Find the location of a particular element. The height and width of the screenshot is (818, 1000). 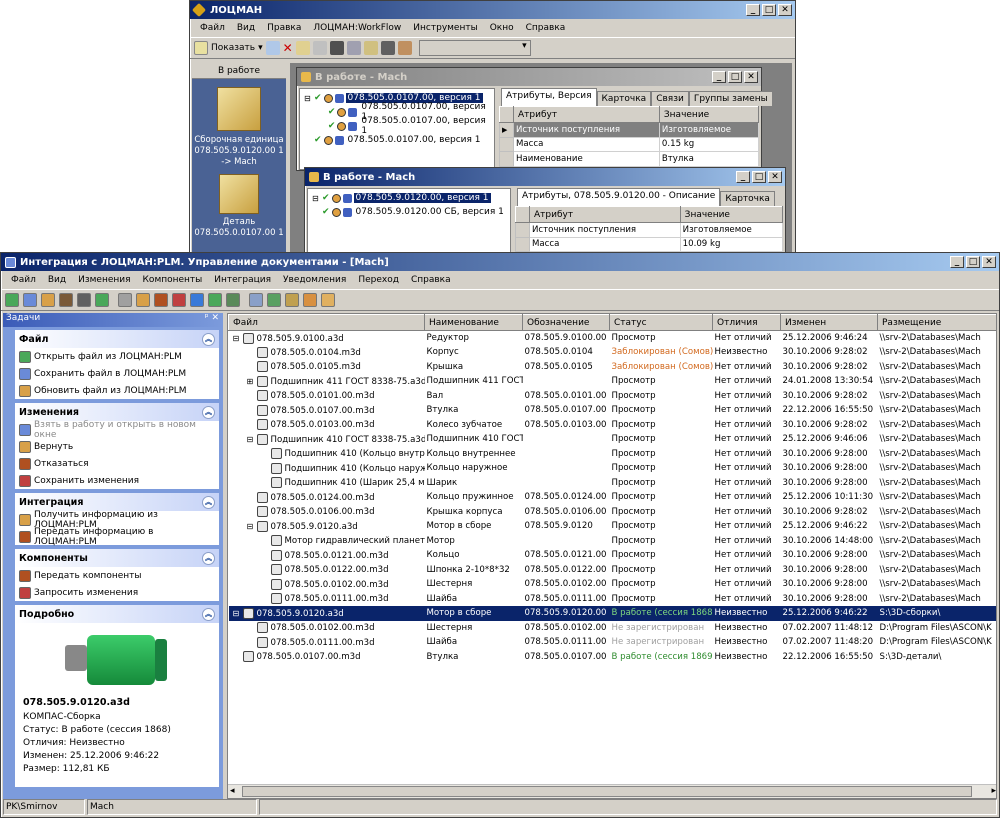

book-icon is located at coordinates (336, 48).